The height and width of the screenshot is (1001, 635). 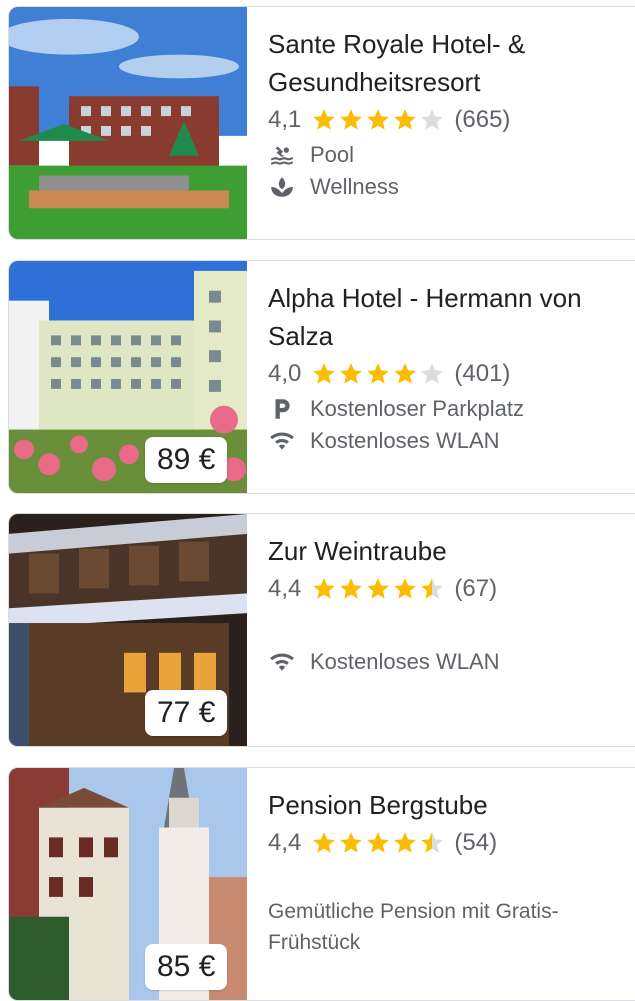 What do you see at coordinates (282, 187) in the screenshot?
I see `wellness-icon` at bounding box center [282, 187].